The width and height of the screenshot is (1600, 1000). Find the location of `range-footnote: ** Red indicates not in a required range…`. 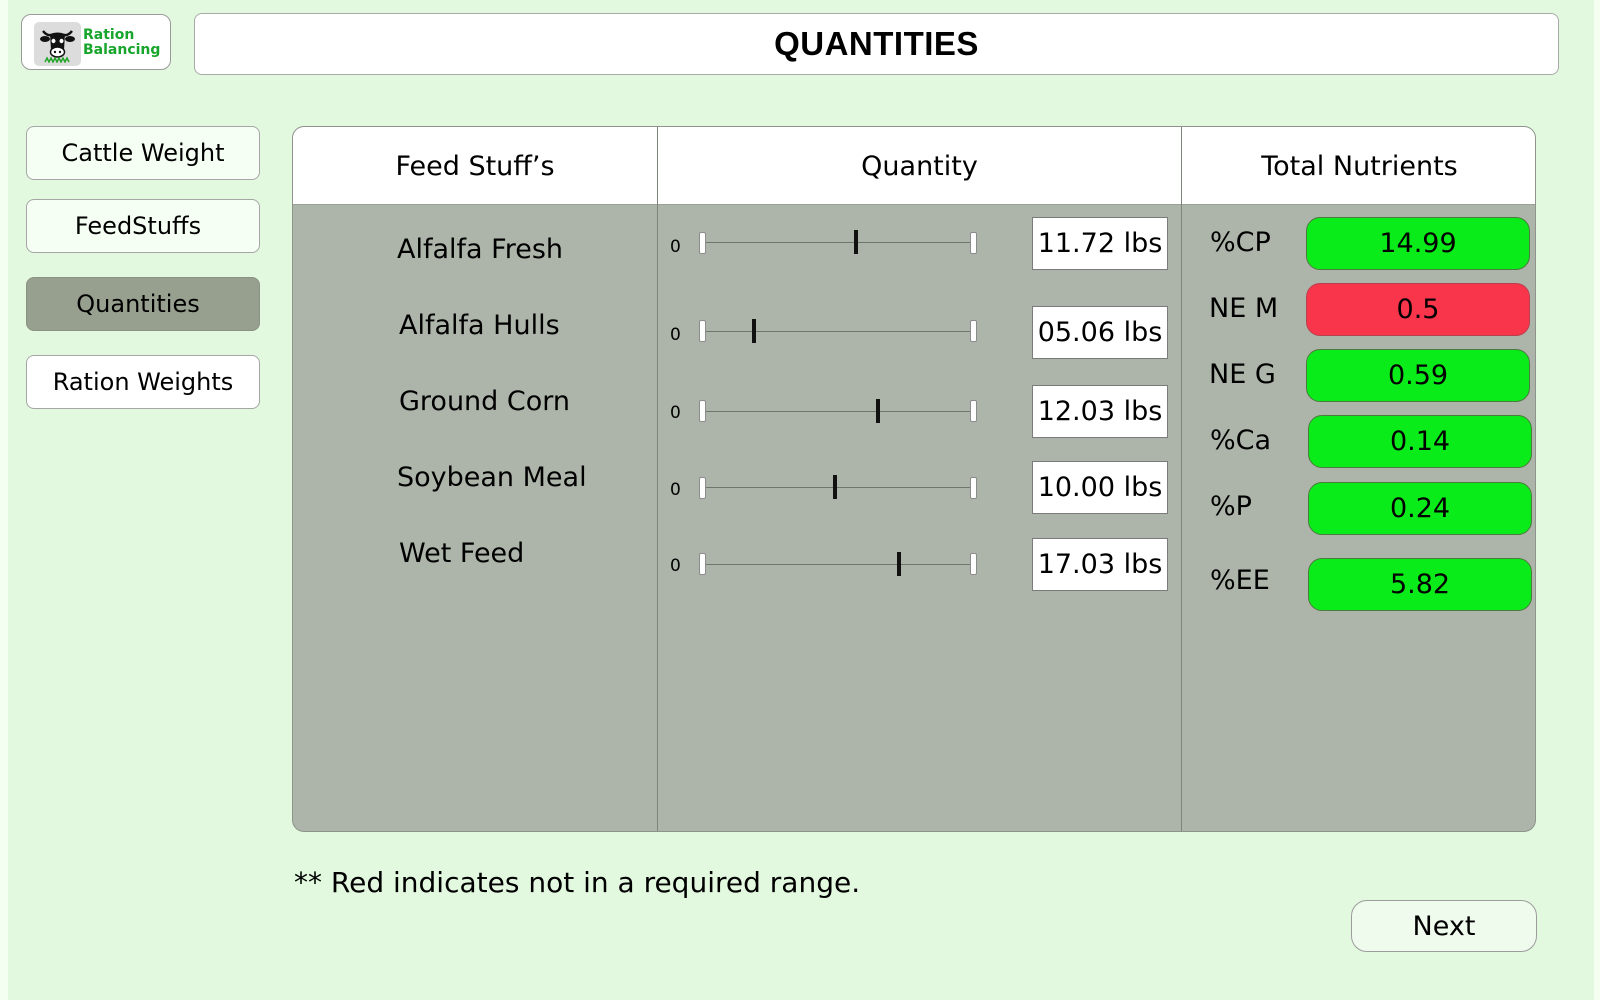

range-footnote: ** Red indicates not in a required range… is located at coordinates (577, 882).